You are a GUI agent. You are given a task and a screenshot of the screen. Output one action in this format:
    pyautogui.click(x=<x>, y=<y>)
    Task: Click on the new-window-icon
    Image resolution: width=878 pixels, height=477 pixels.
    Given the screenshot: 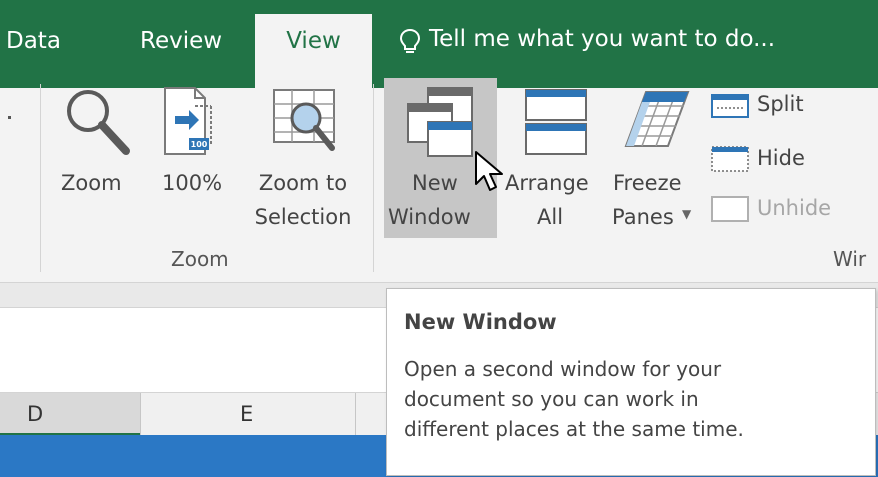 What is the action you would take?
    pyautogui.click(x=440, y=122)
    